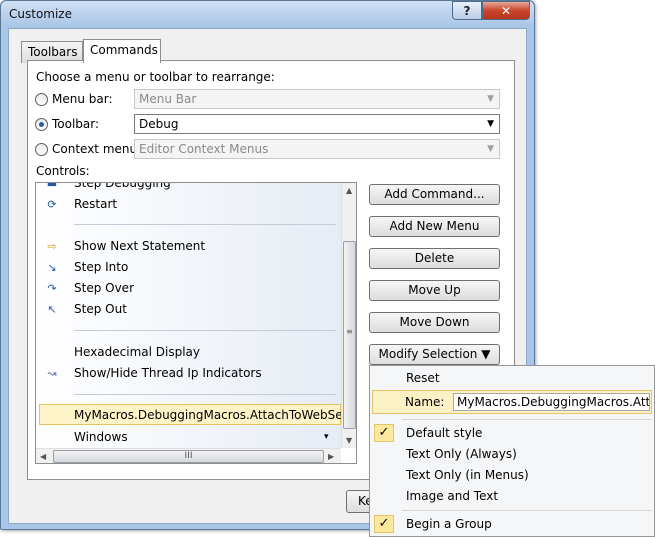 The width and height of the screenshot is (655, 537). I want to click on menu-item-default-style: ✓ Default style, so click(512, 433).